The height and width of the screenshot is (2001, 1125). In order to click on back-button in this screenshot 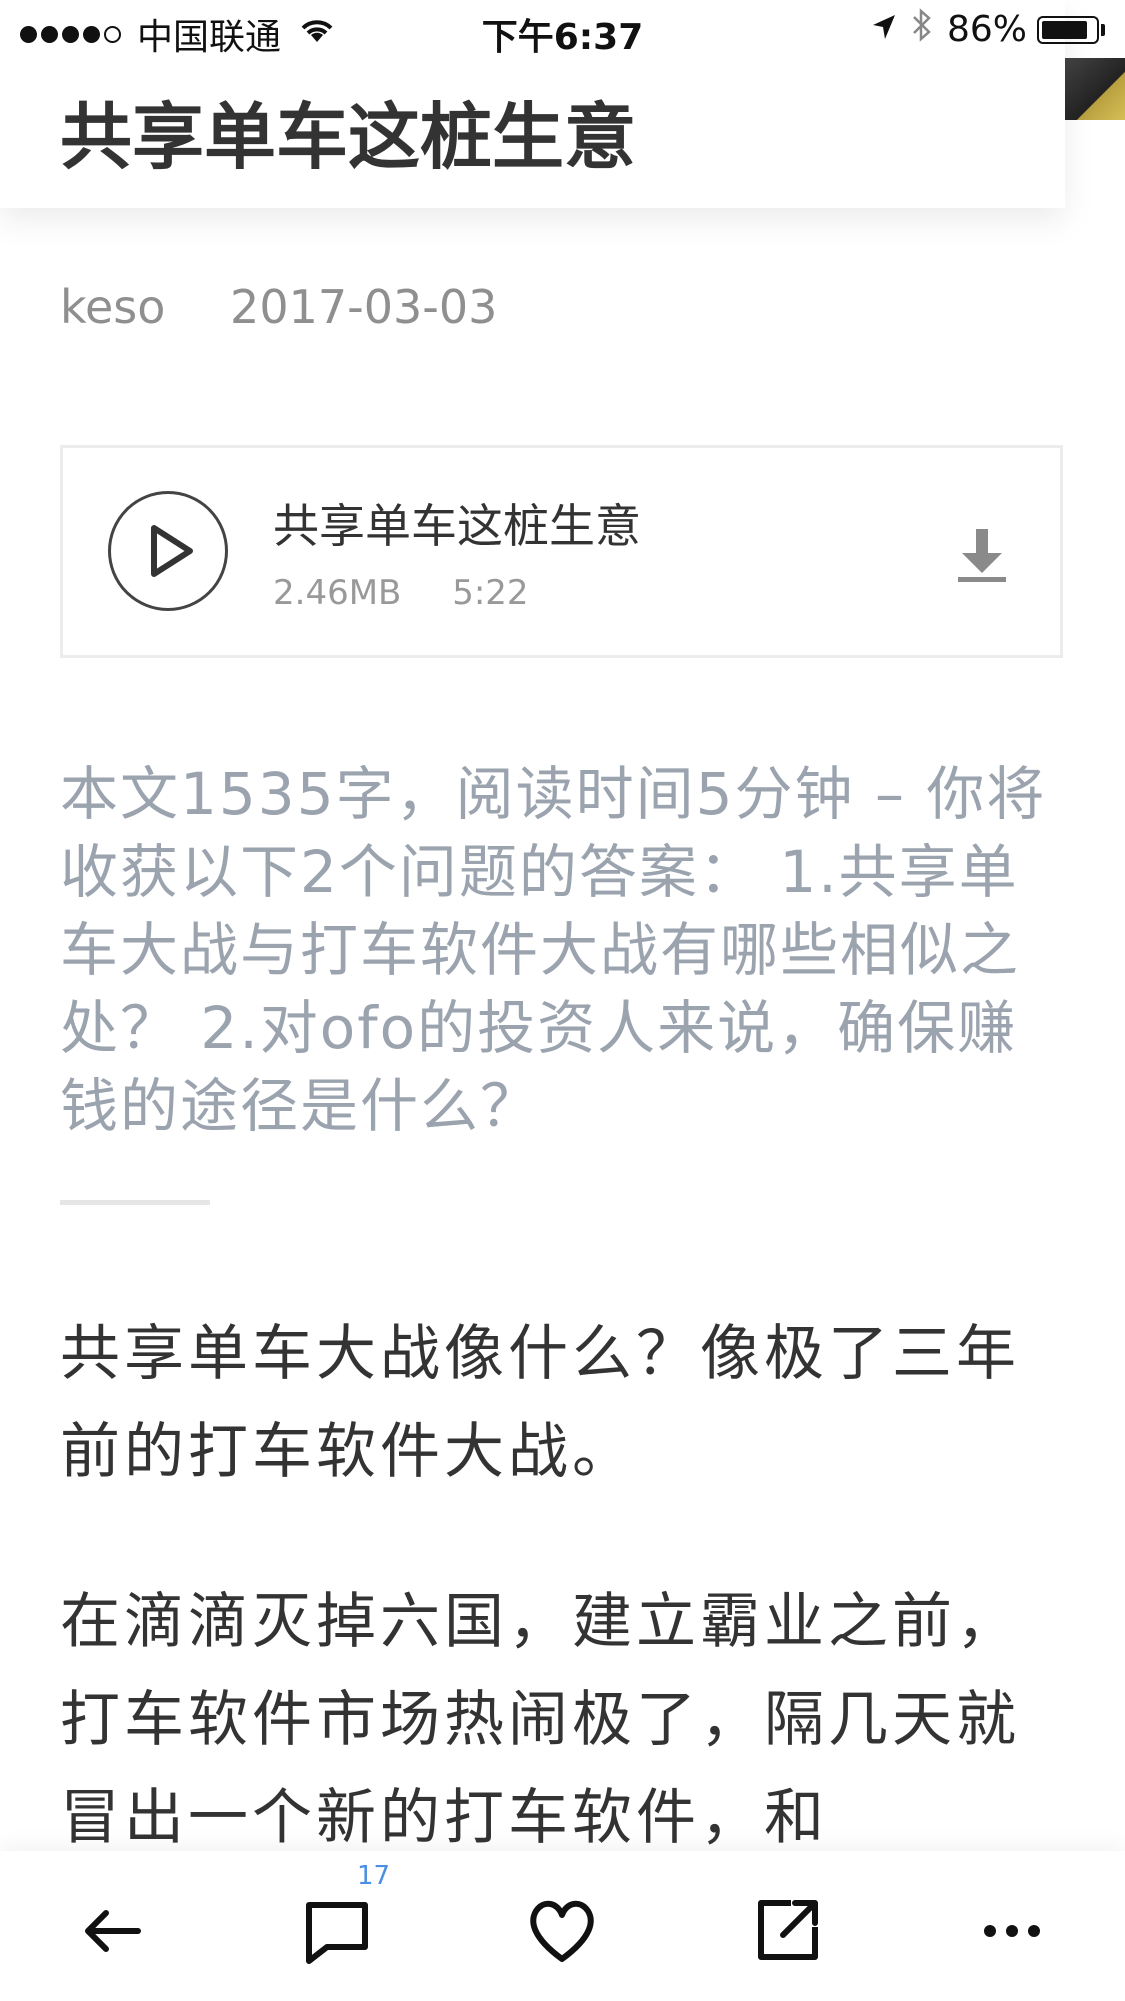, I will do `click(112, 1931)`.